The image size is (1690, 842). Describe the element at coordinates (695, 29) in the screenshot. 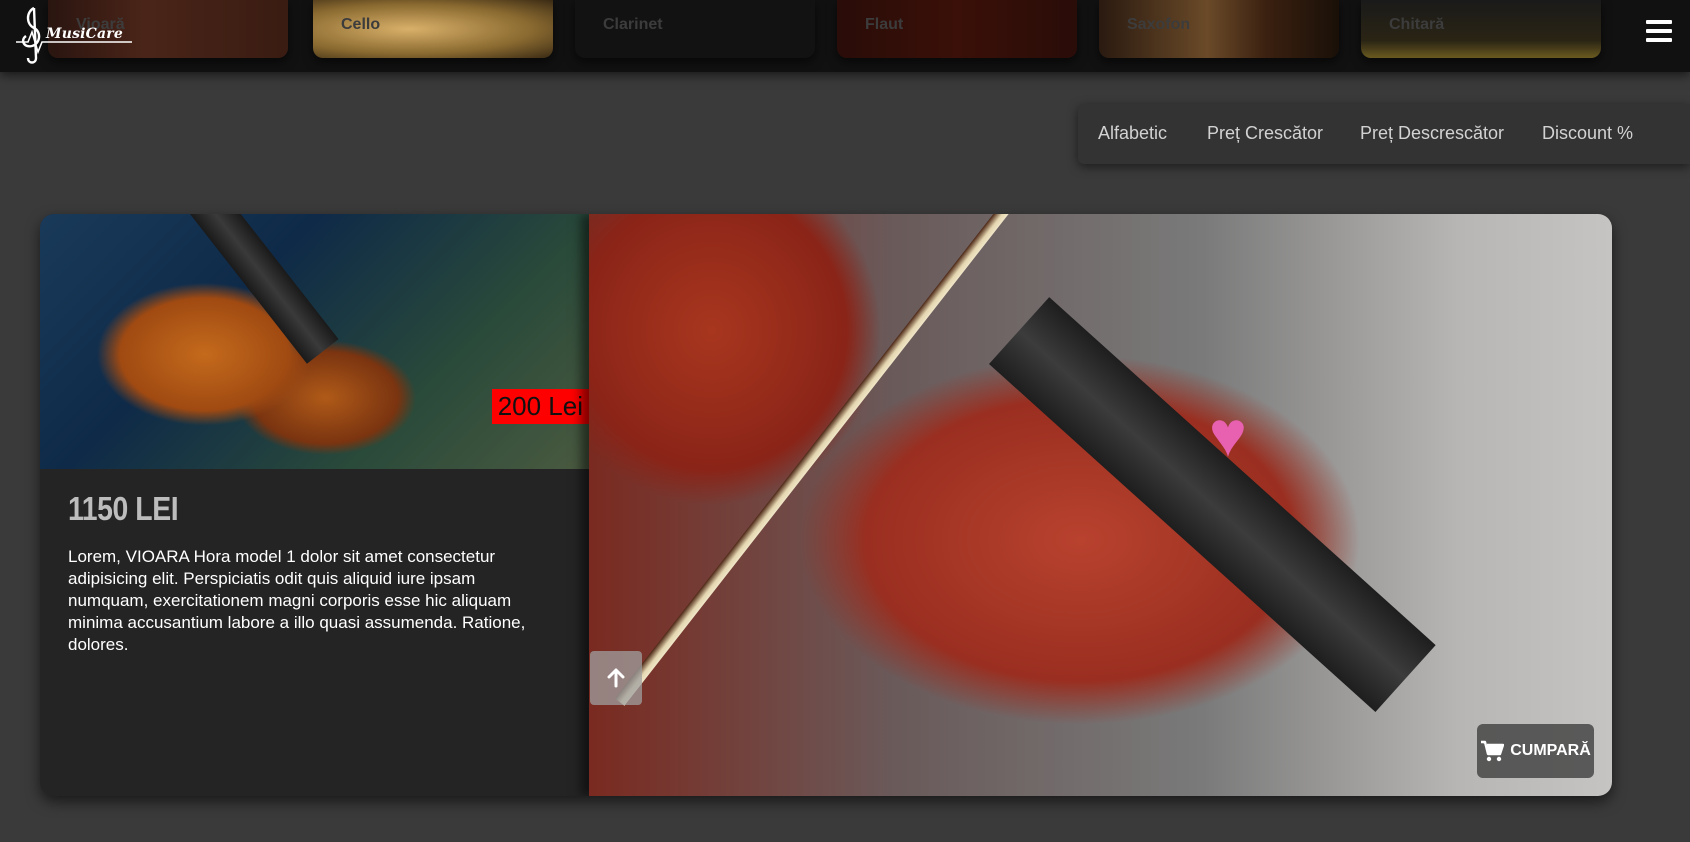

I see `category-tile-clarinet: Clarinet` at that location.